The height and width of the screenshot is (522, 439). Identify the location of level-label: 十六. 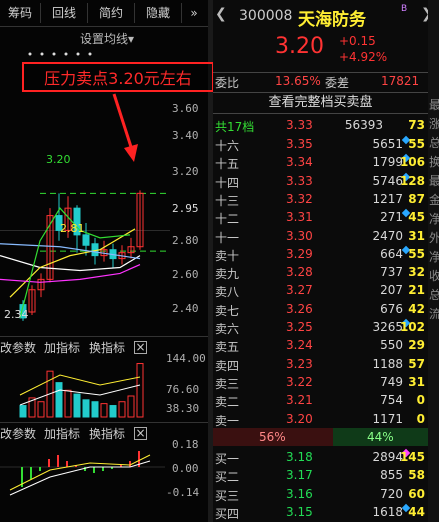
(227, 146).